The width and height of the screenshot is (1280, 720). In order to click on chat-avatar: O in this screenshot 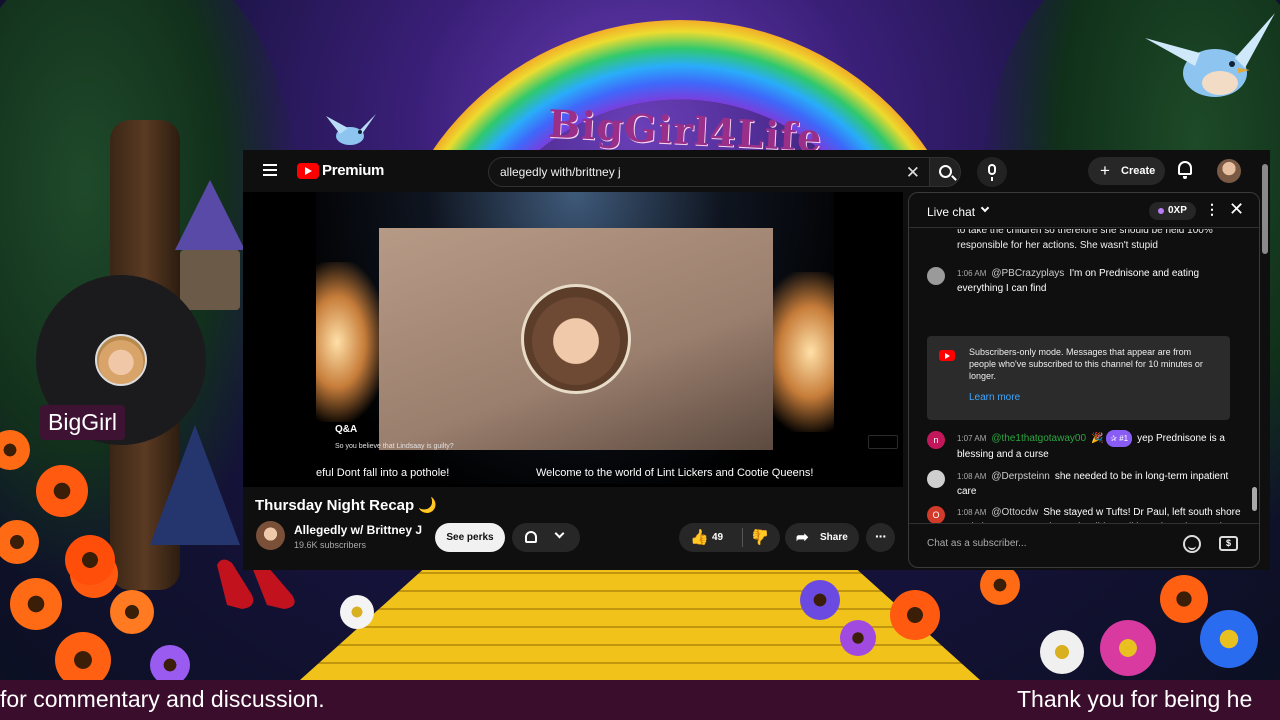, I will do `click(936, 514)`.